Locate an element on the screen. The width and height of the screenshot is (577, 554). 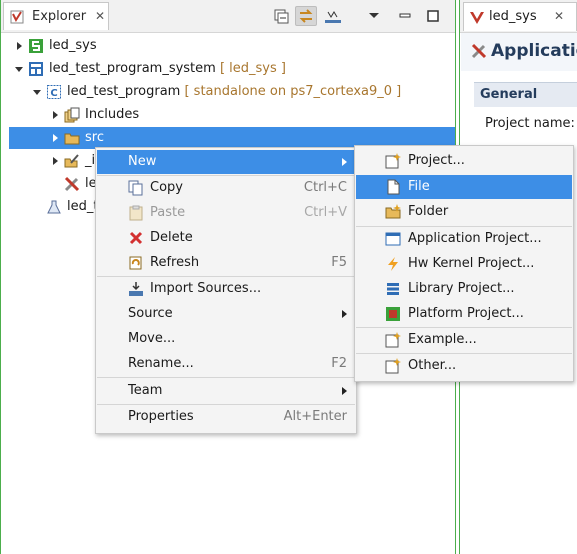
menu-item-label: New is located at coordinates (142, 161).